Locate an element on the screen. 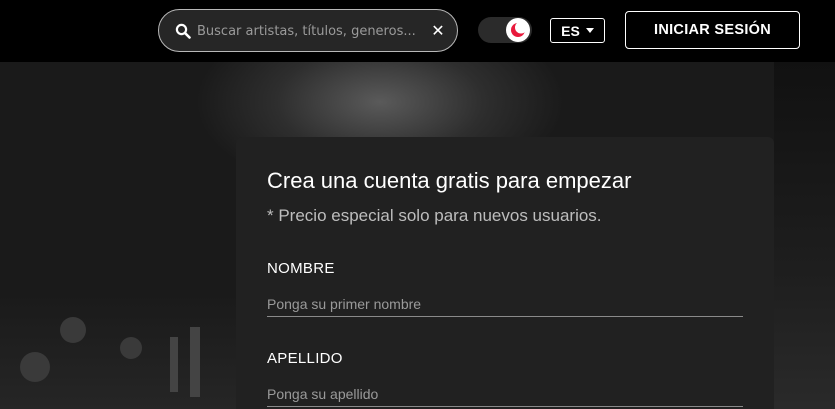 The width and height of the screenshot is (835, 409). search-input is located at coordinates (313, 31).